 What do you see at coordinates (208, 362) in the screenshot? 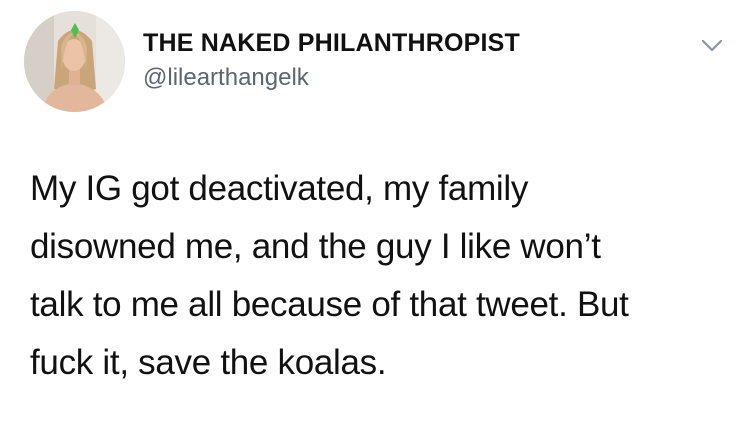
I see `tweet-text-line: fuck it, save the koalas.` at bounding box center [208, 362].